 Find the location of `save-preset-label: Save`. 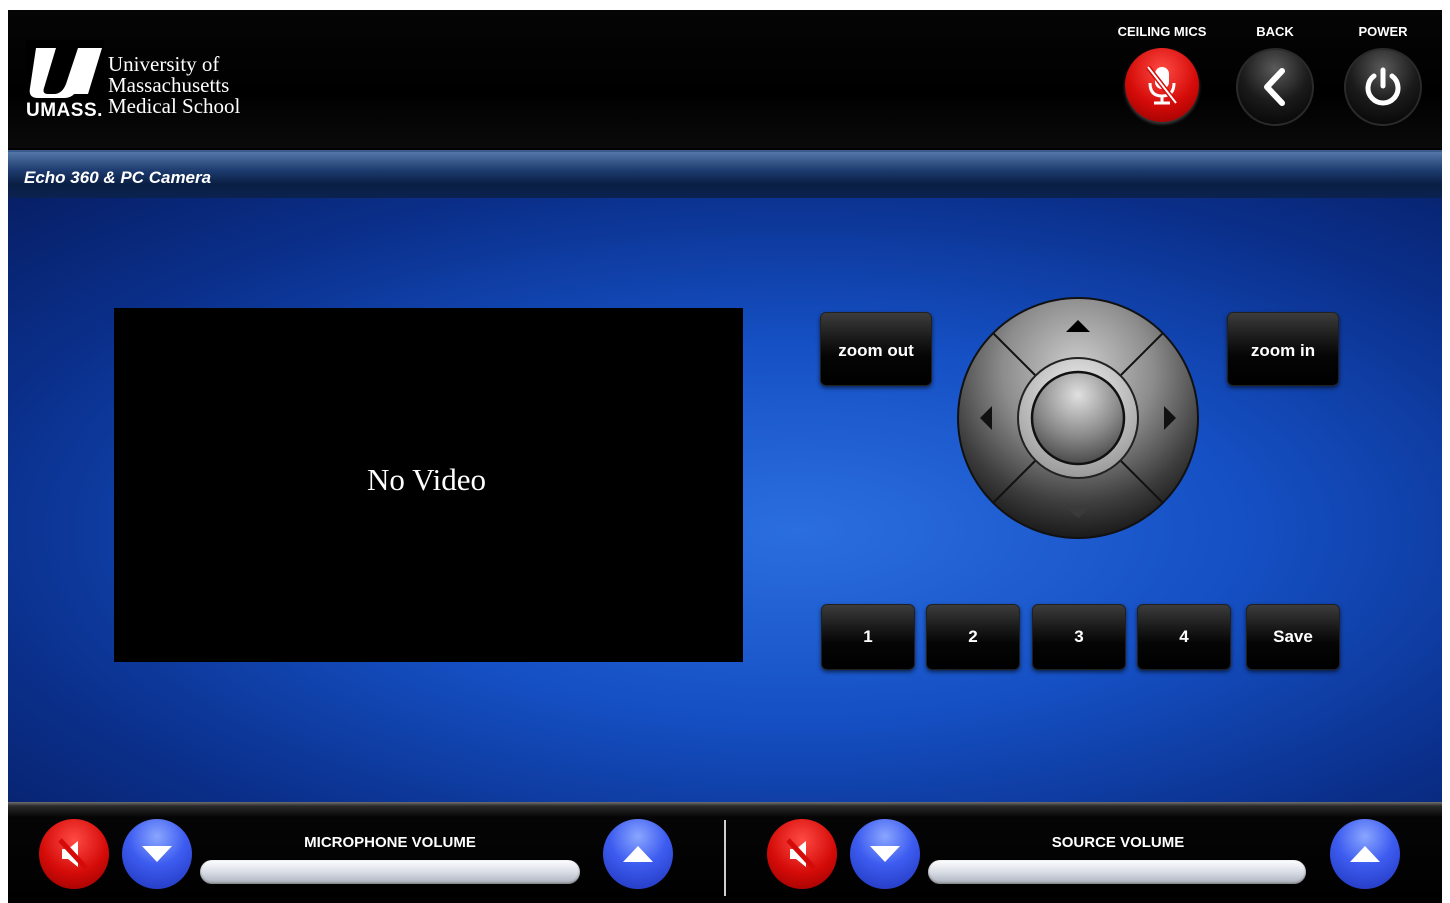

save-preset-label: Save is located at coordinates (1293, 636).